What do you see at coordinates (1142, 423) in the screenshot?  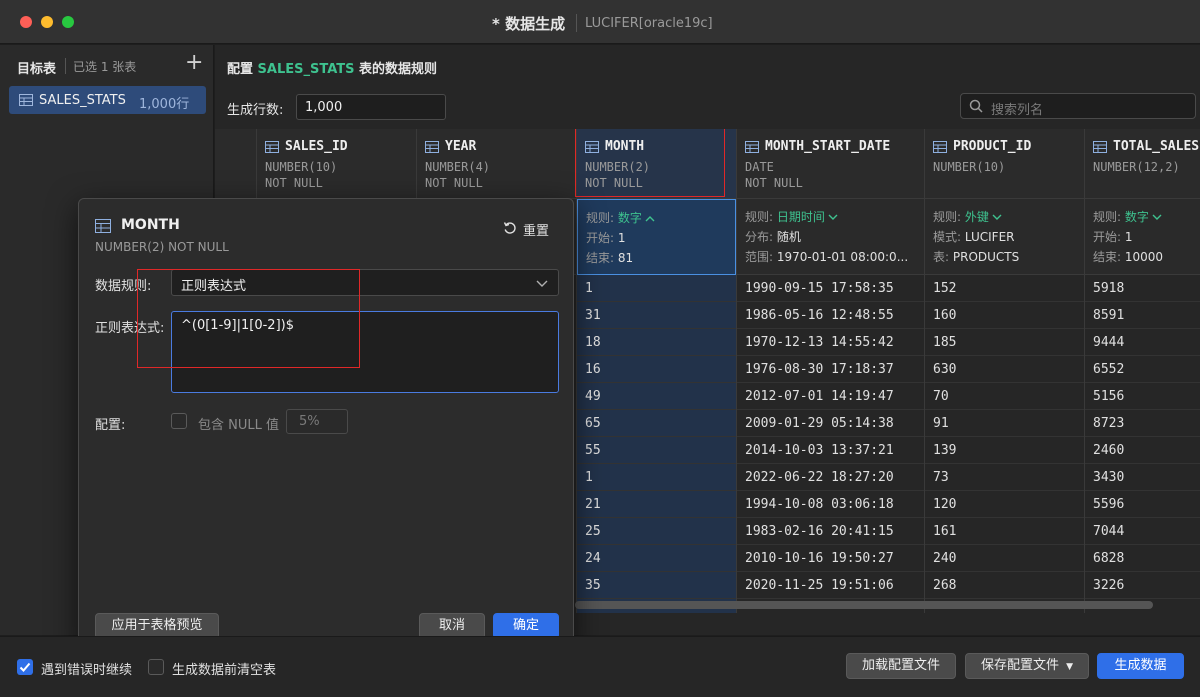 I see `table-cell: 8723` at bounding box center [1142, 423].